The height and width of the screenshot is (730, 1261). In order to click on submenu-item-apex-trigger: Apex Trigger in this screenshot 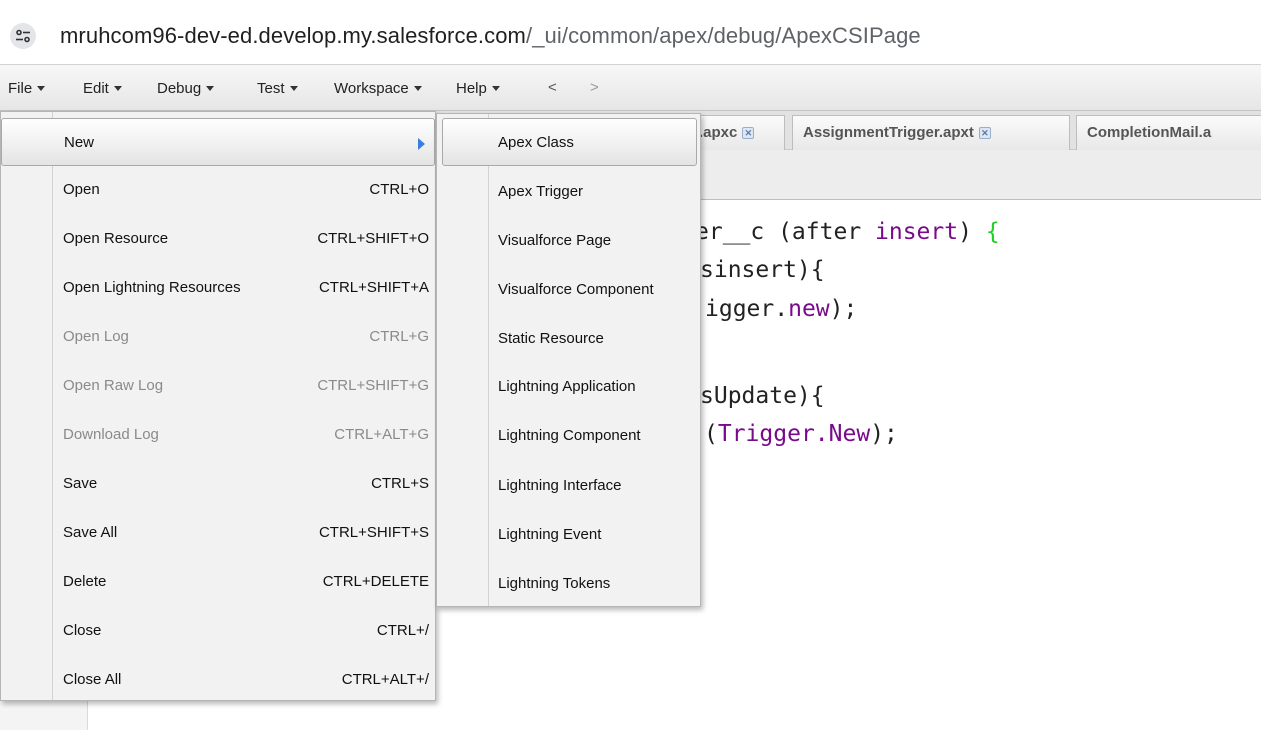, I will do `click(568, 192)`.